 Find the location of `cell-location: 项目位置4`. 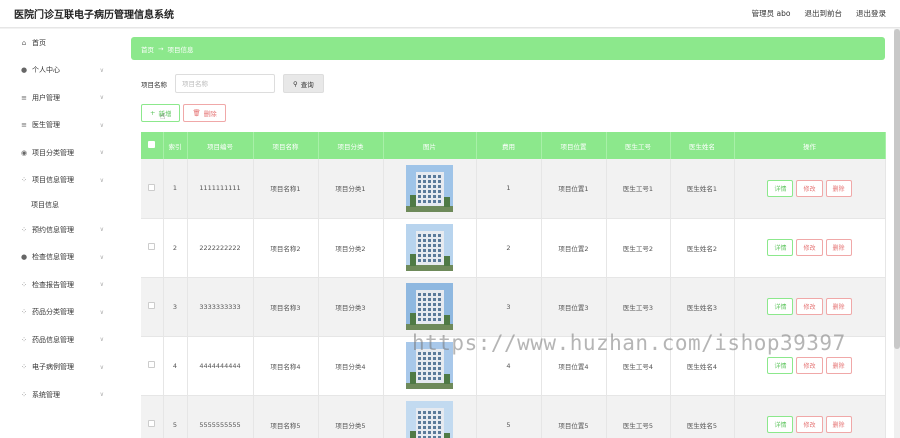

cell-location: 项目位置4 is located at coordinates (574, 366).